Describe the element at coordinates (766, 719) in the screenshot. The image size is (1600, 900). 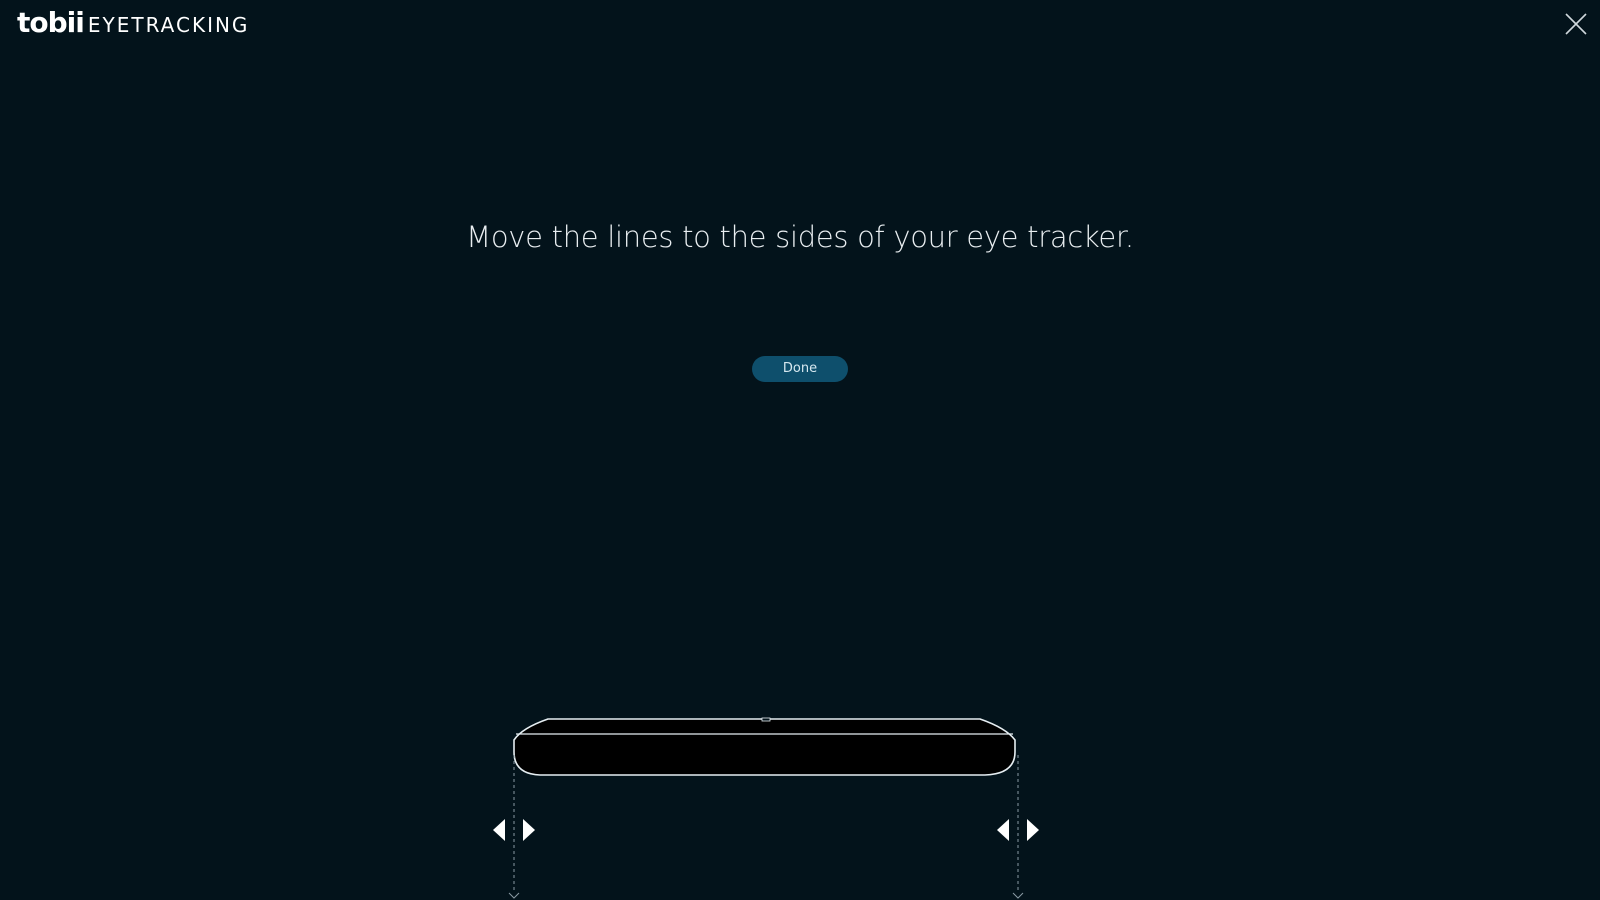
I see `tracker-notch` at that location.